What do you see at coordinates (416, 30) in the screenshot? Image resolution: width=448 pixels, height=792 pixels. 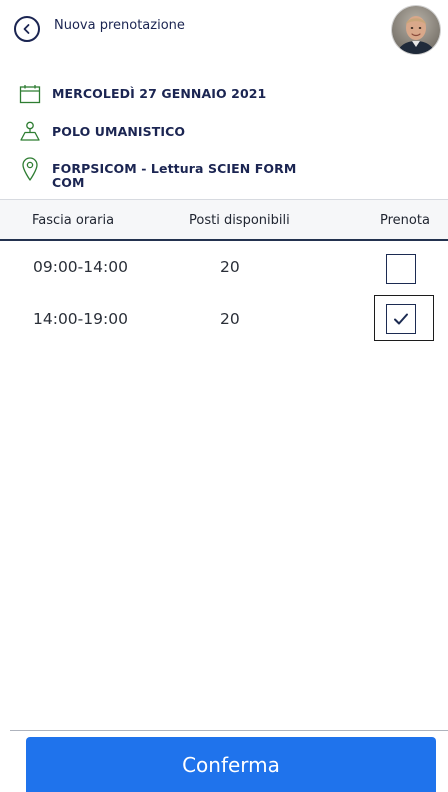 I see `avatar` at bounding box center [416, 30].